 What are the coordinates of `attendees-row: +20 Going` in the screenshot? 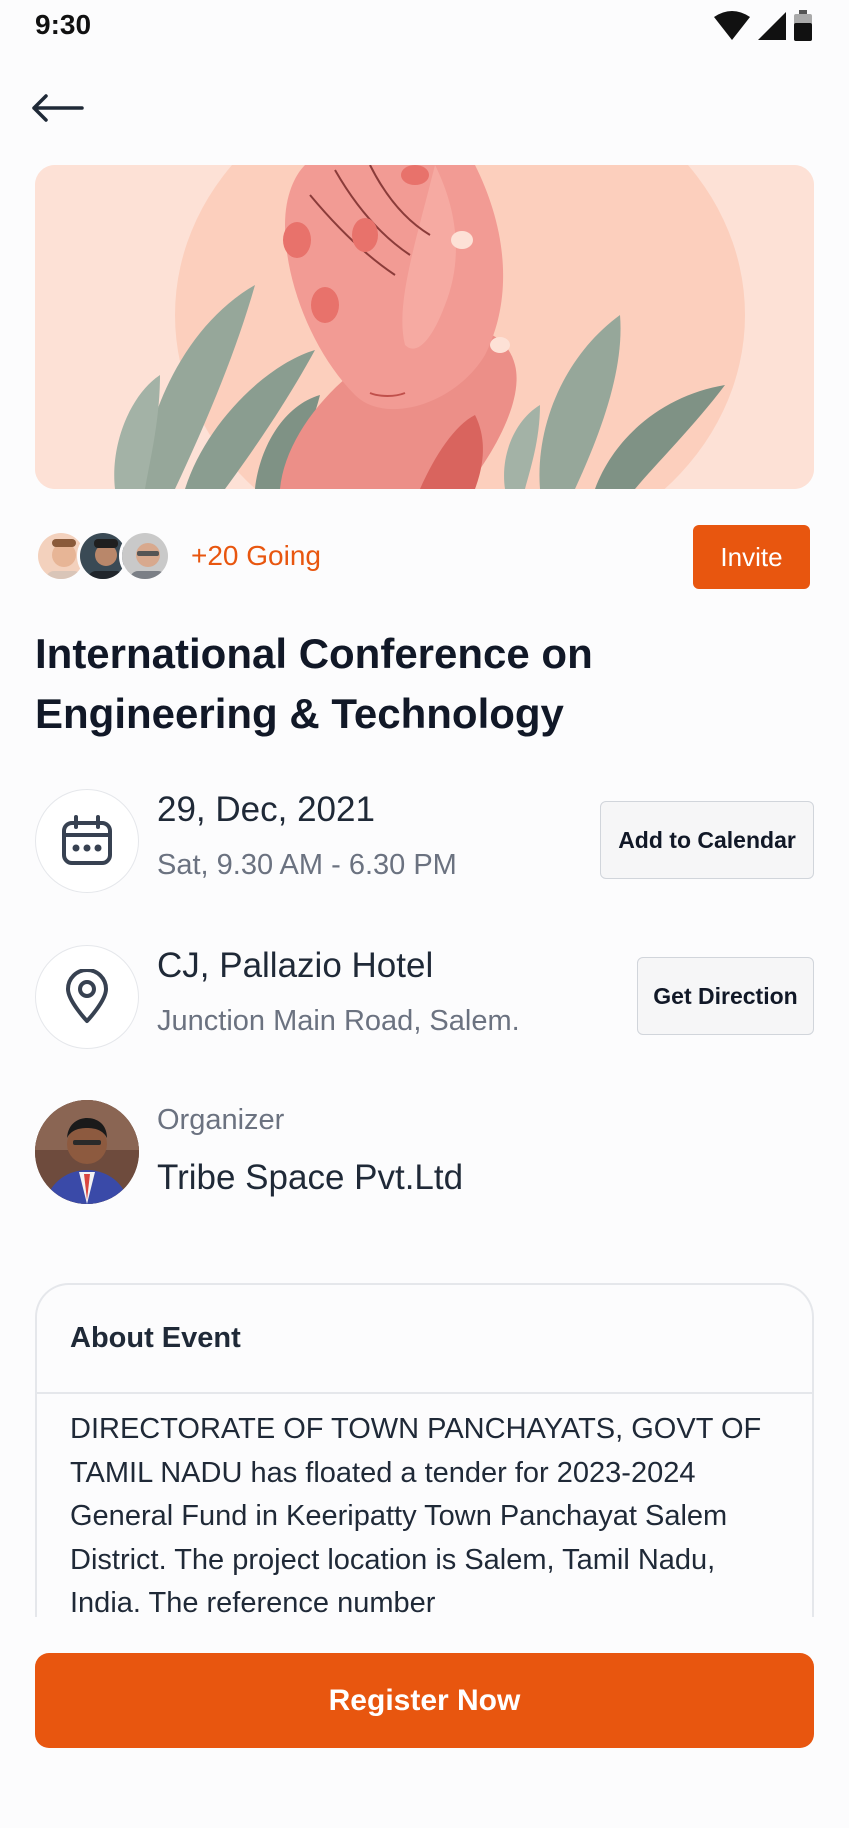 It's located at (178, 556).